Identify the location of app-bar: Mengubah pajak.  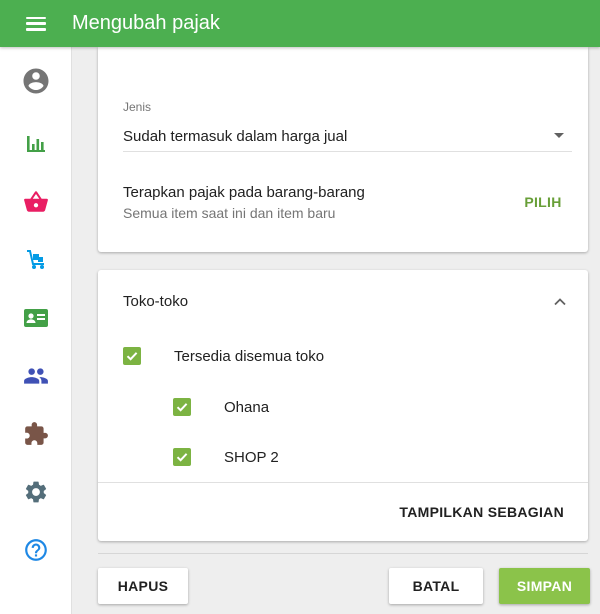
(300, 23).